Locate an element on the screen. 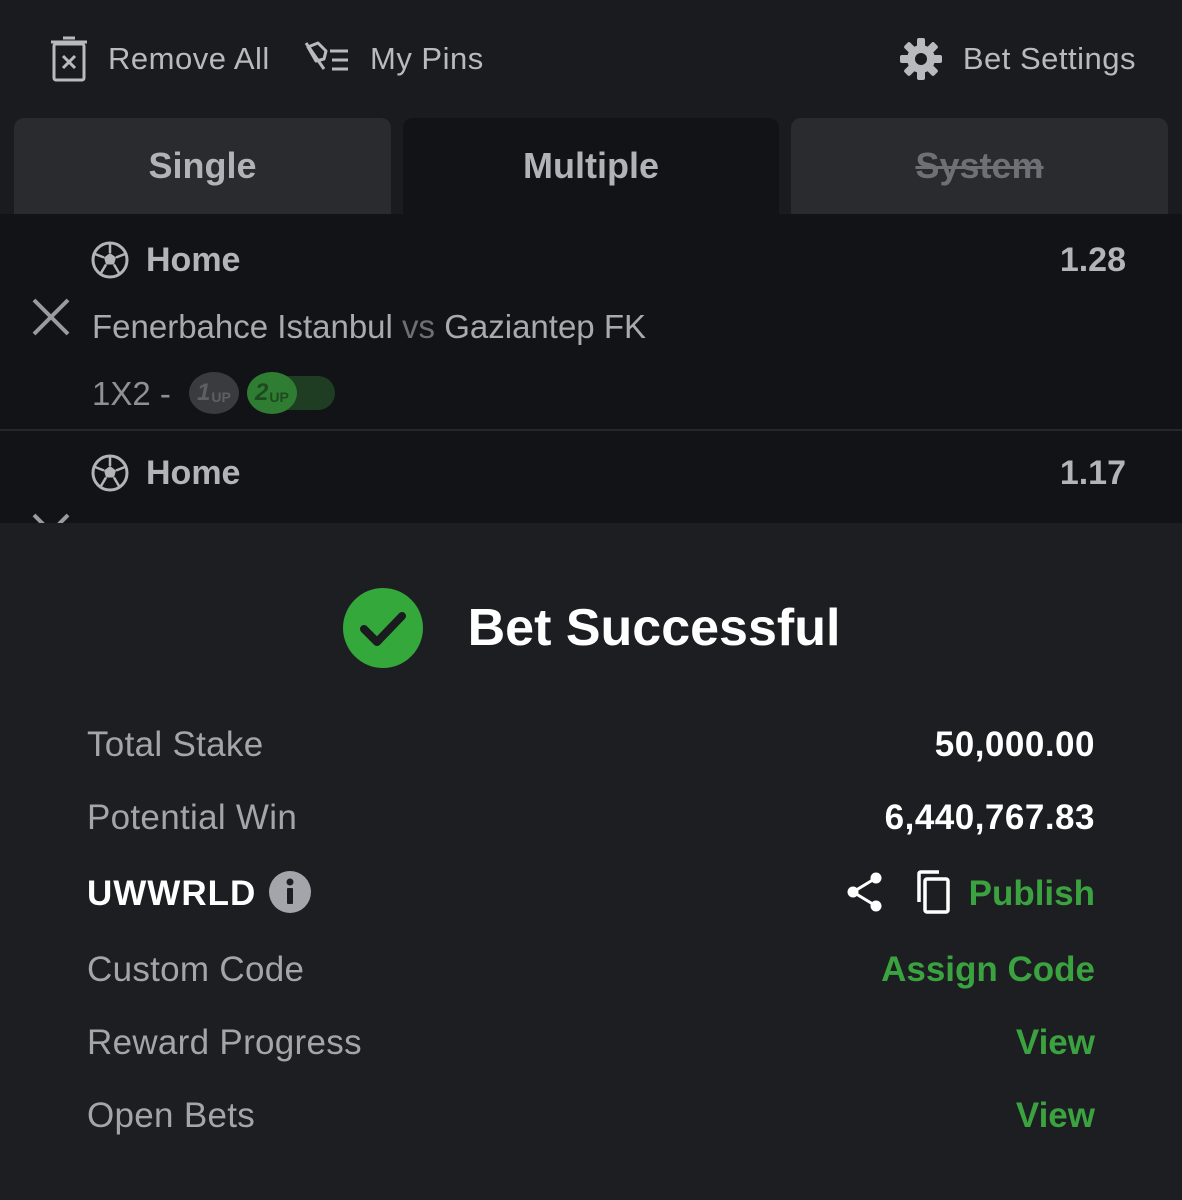 This screenshot has height=1200, width=1182. bet-type-tabs: Single Multiple System is located at coordinates (591, 166).